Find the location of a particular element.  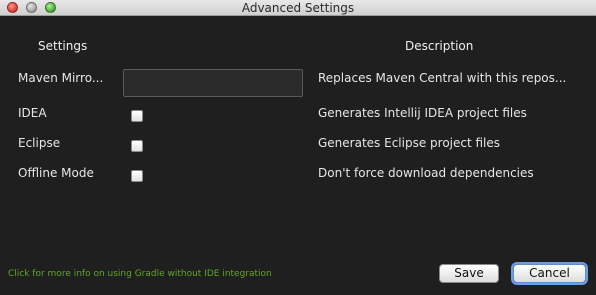

eclipse-checkbox is located at coordinates (137, 146).